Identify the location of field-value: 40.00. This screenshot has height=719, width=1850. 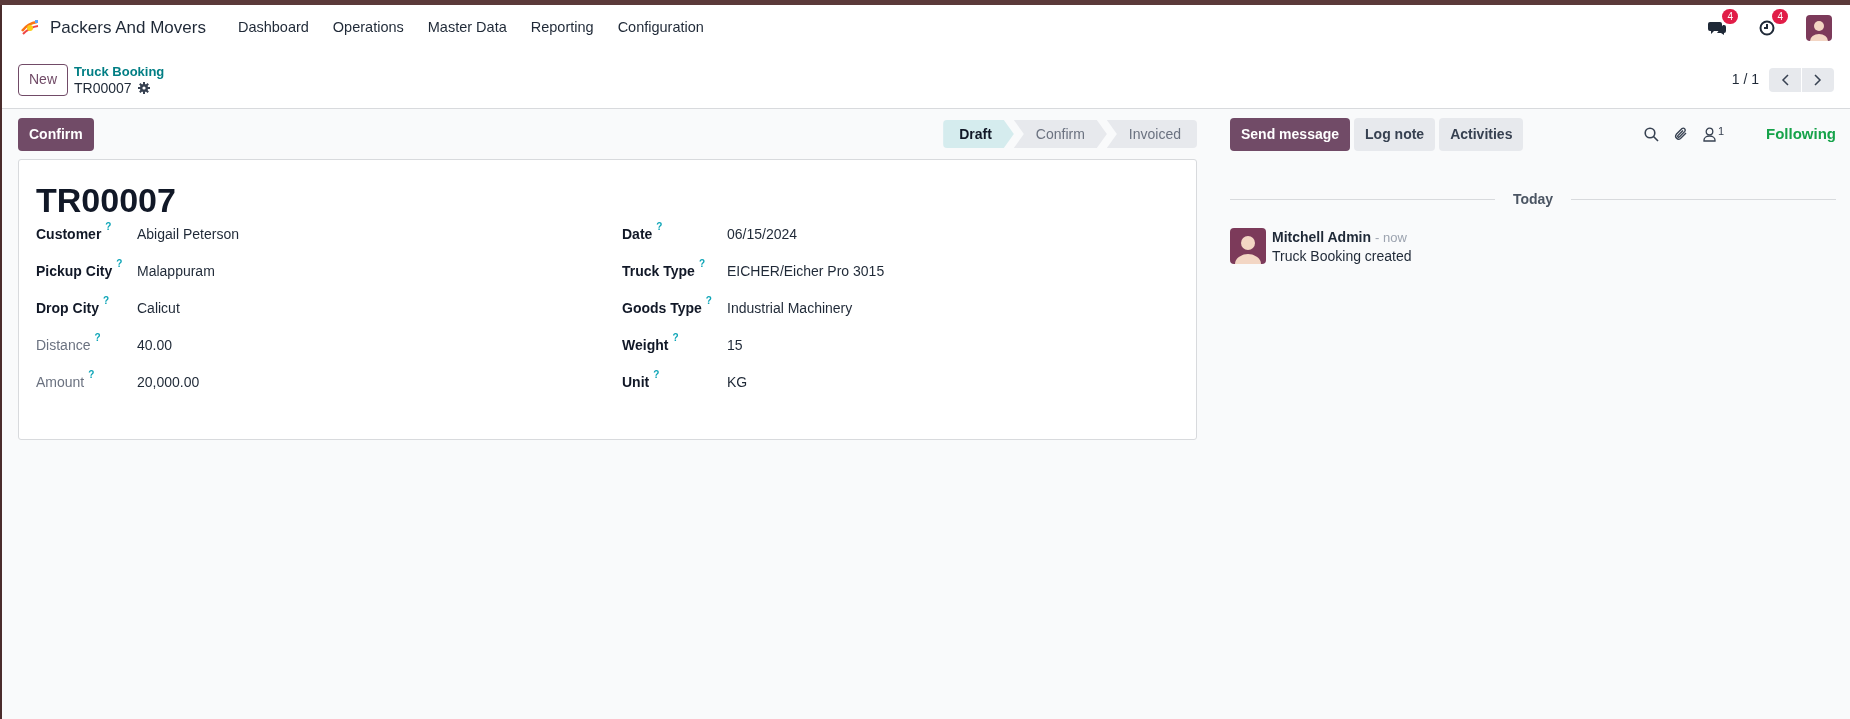
(155, 345).